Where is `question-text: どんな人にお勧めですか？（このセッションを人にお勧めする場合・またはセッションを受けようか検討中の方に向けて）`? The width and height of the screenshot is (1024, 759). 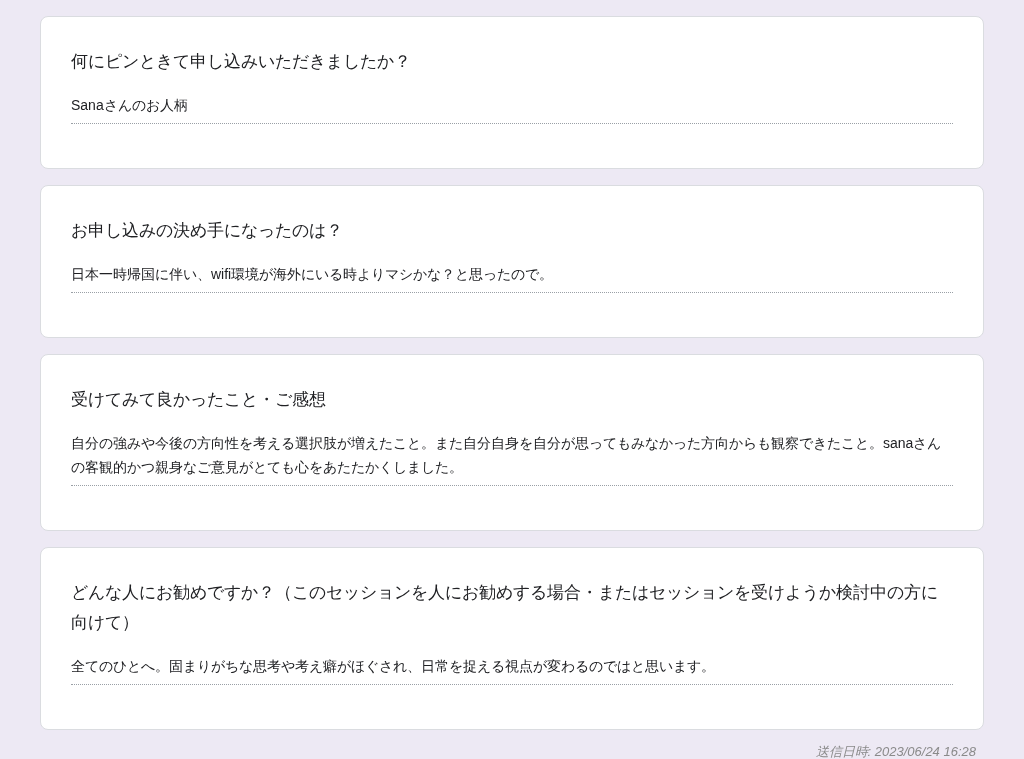
question-text: どんな人にお勧めですか？（このセッションを人にお勧めする場合・またはセッションを受けようか検討中の方に向けて） is located at coordinates (505, 608).